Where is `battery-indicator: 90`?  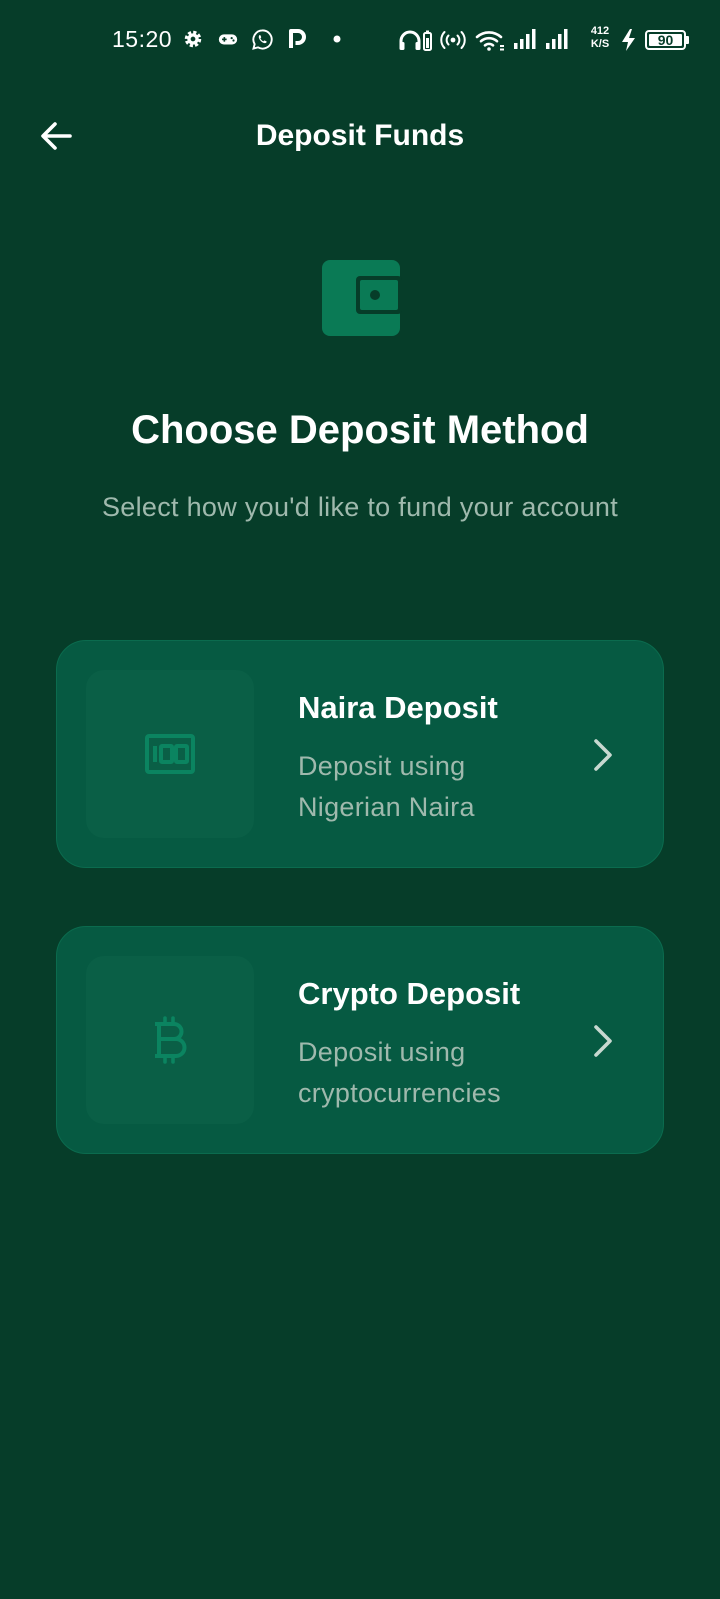
battery-indicator: 90 is located at coordinates (665, 40).